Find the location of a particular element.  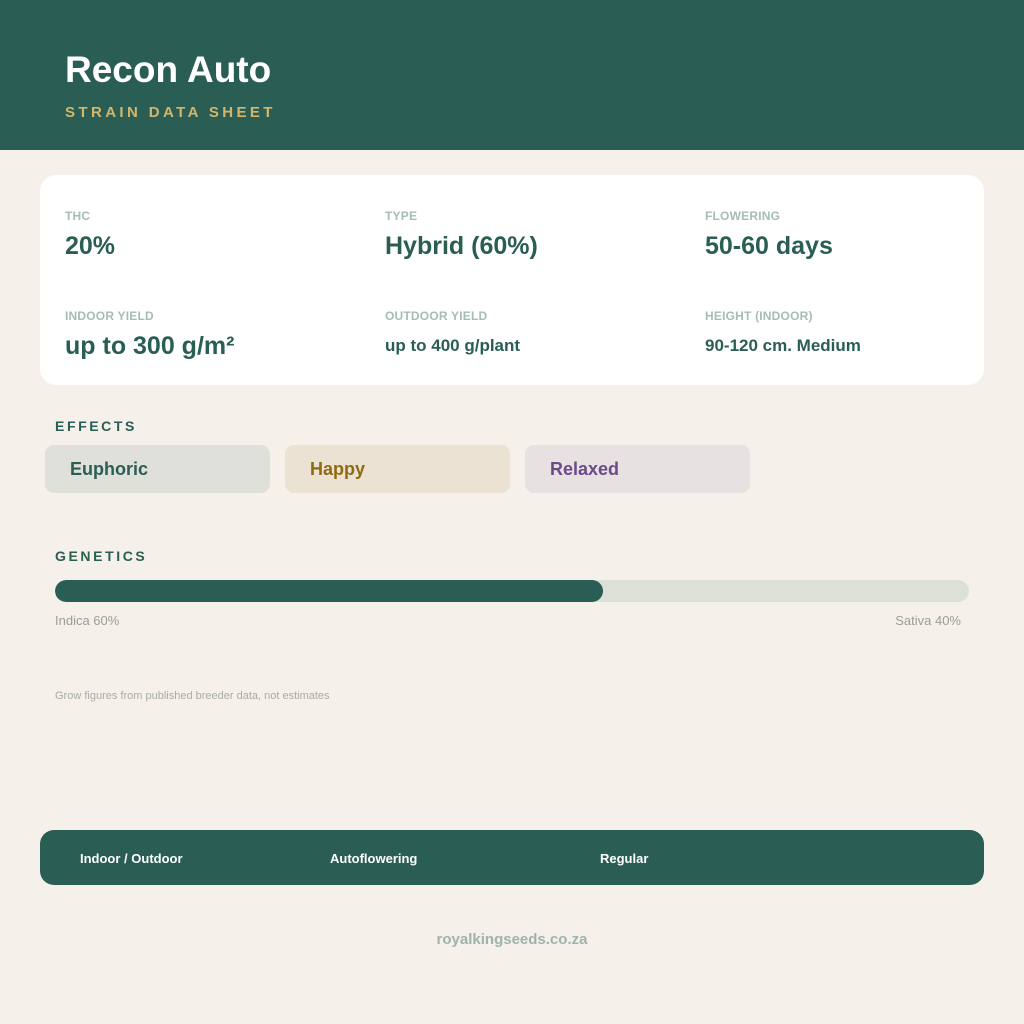

stat-label: TYPE is located at coordinates (401, 216).